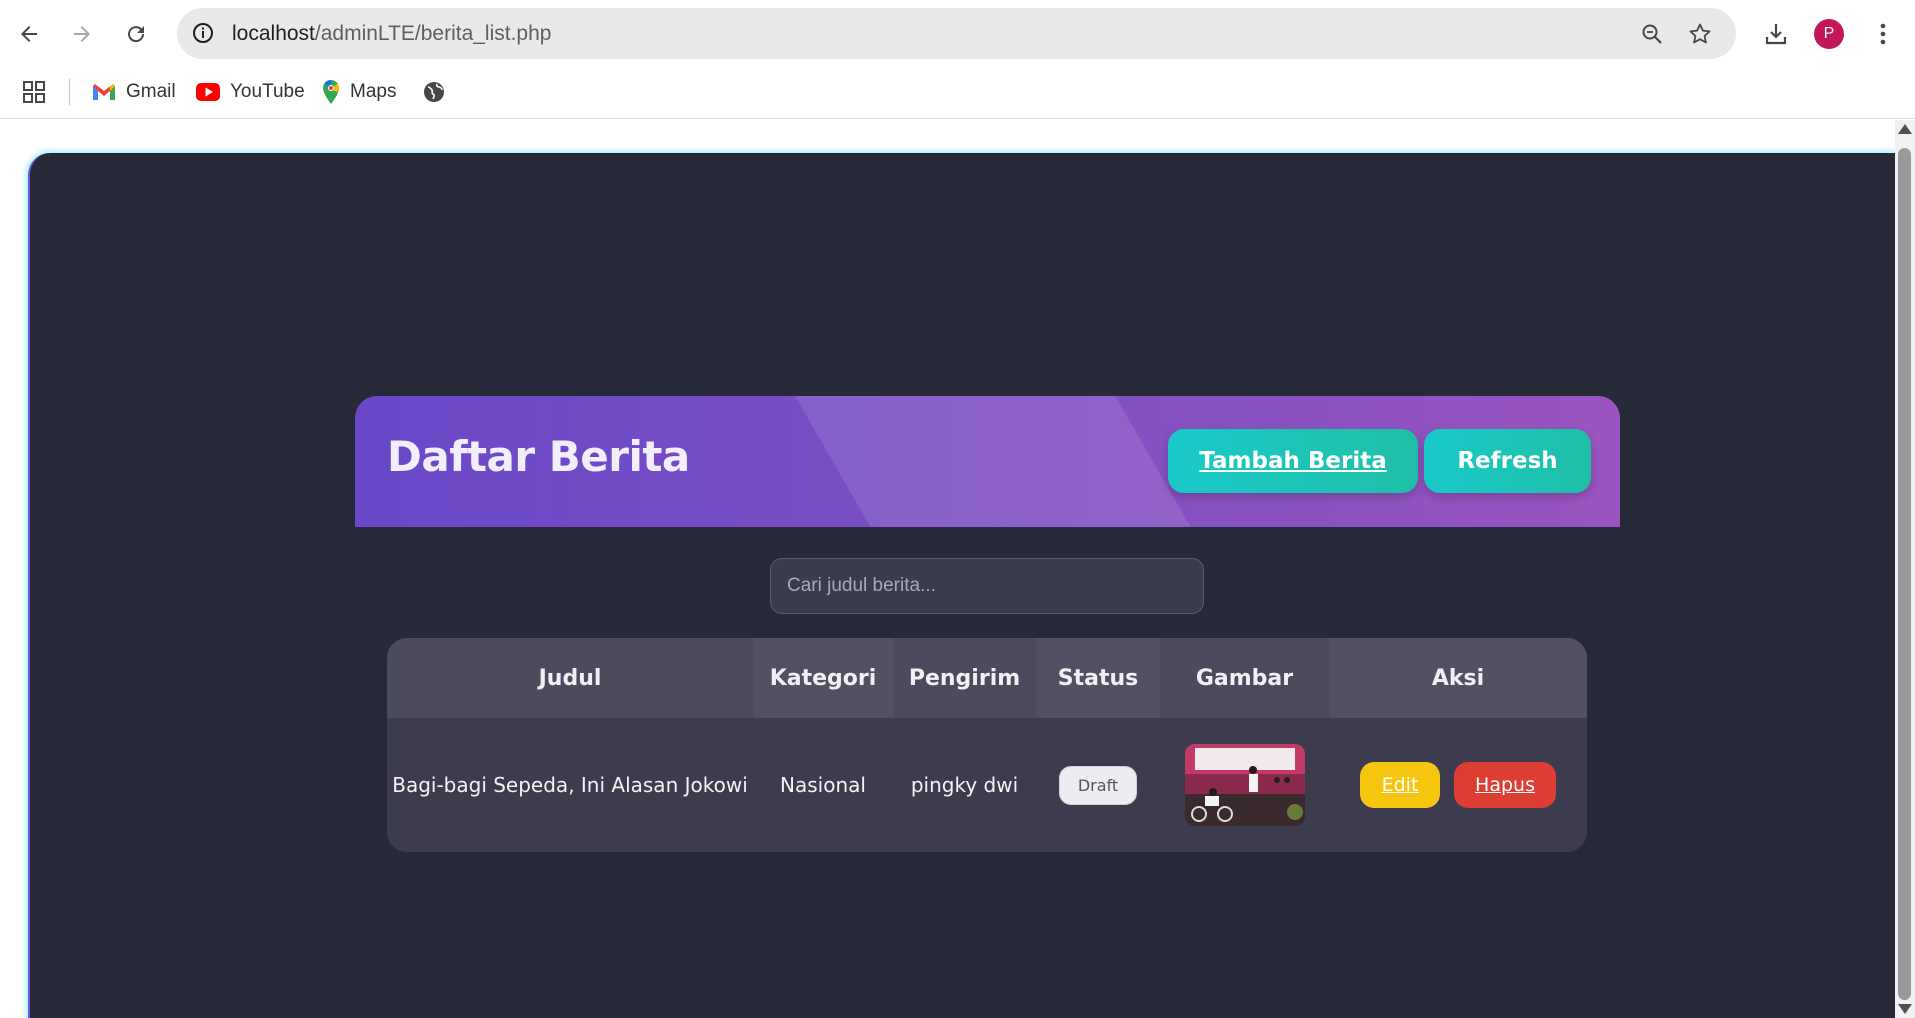  Describe the element at coordinates (203, 33) in the screenshot. I see `site-info-icon` at that location.